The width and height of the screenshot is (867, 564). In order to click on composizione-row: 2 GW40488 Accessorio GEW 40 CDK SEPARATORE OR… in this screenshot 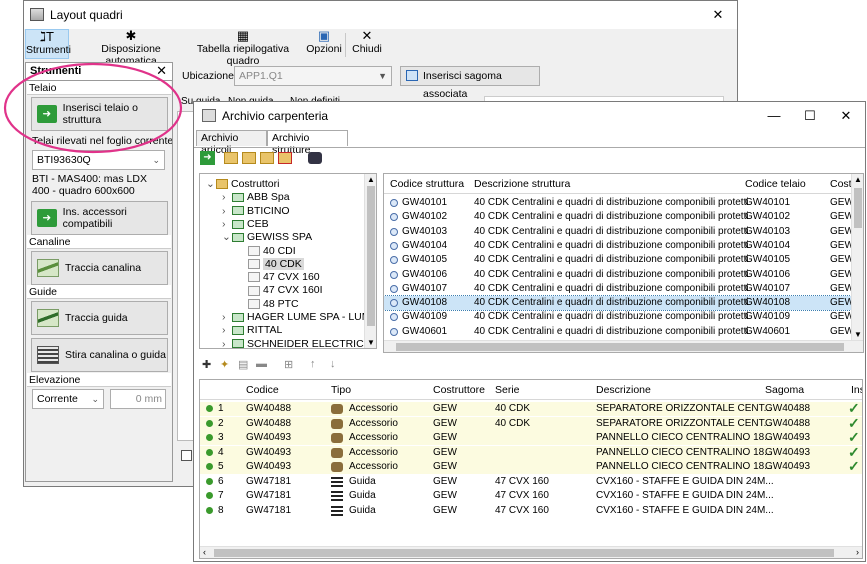, I will do `click(531, 423)`.